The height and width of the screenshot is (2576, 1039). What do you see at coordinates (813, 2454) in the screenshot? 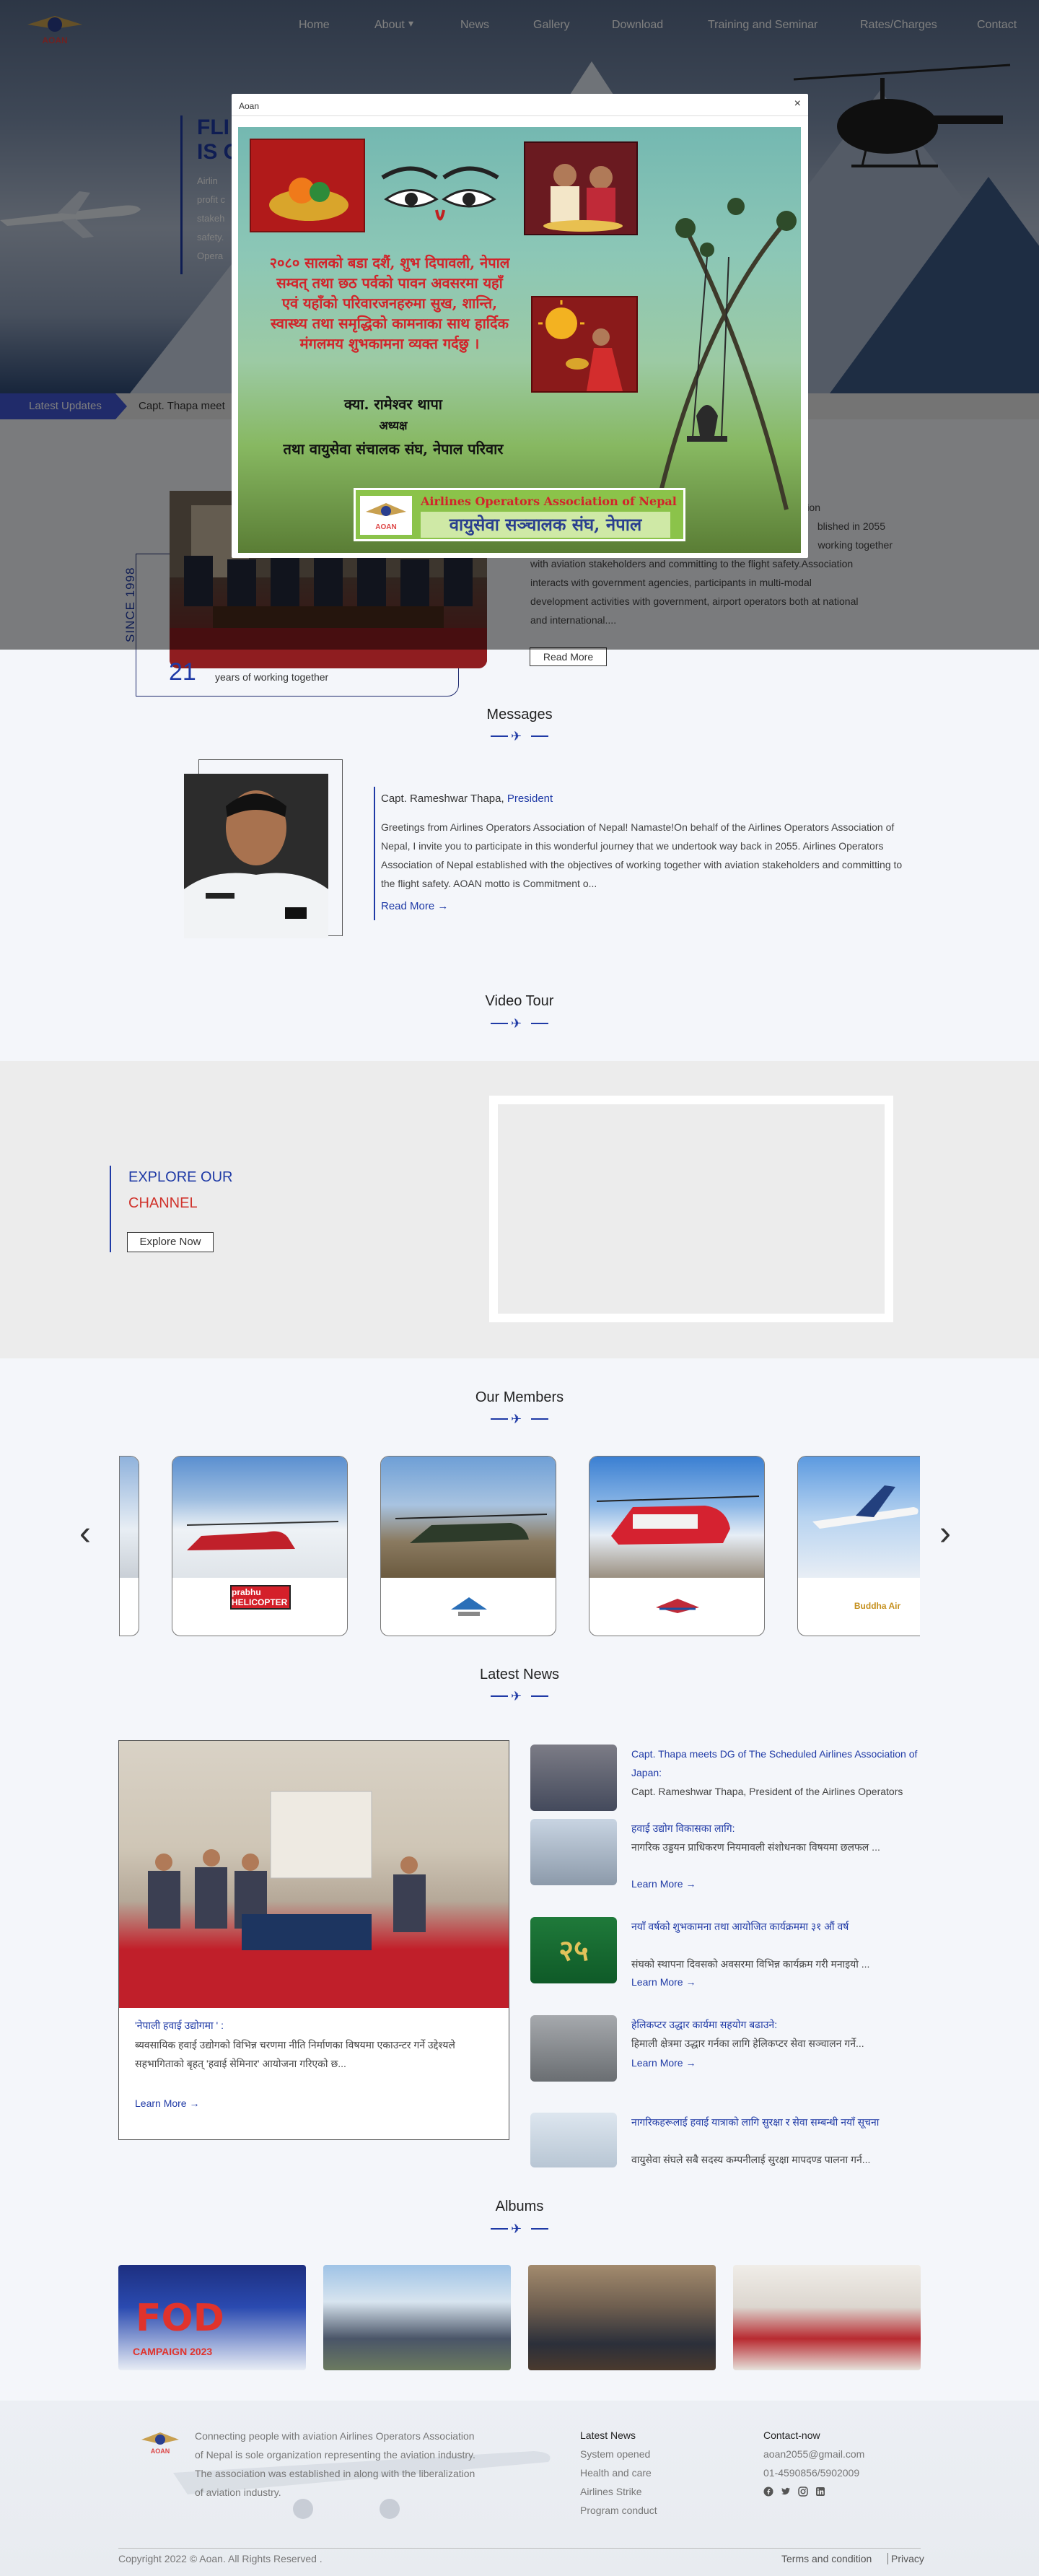
I see `footer-email: aoan2055@gmail.com` at bounding box center [813, 2454].